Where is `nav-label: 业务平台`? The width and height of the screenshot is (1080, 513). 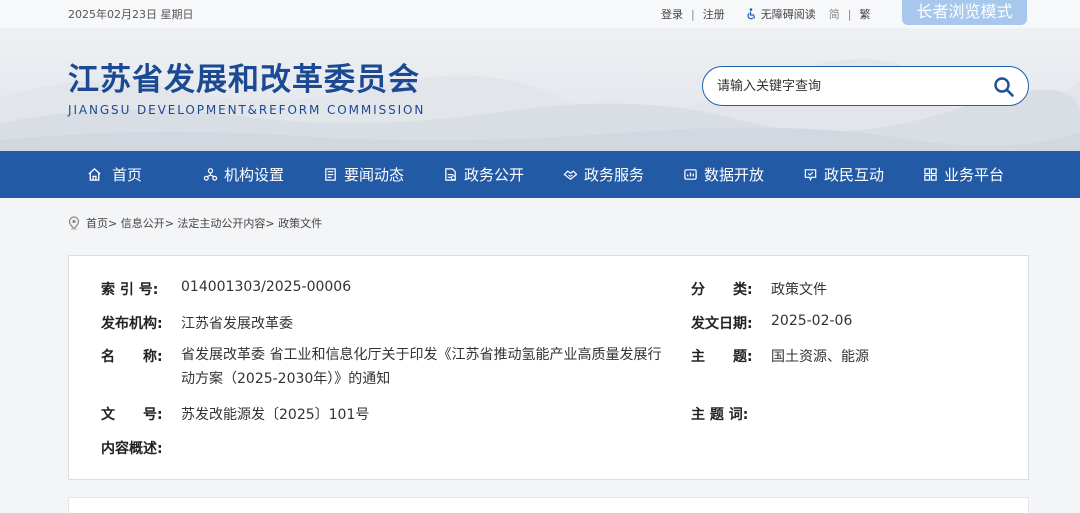 nav-label: 业务平台 is located at coordinates (974, 175).